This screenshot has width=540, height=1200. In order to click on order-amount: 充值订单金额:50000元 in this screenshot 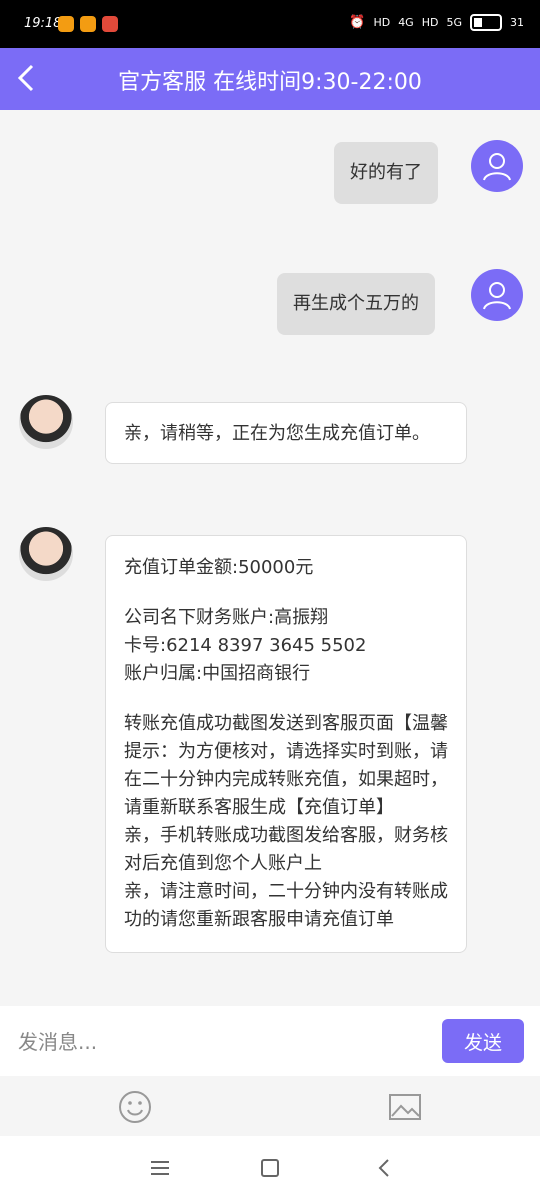, I will do `click(219, 567)`.